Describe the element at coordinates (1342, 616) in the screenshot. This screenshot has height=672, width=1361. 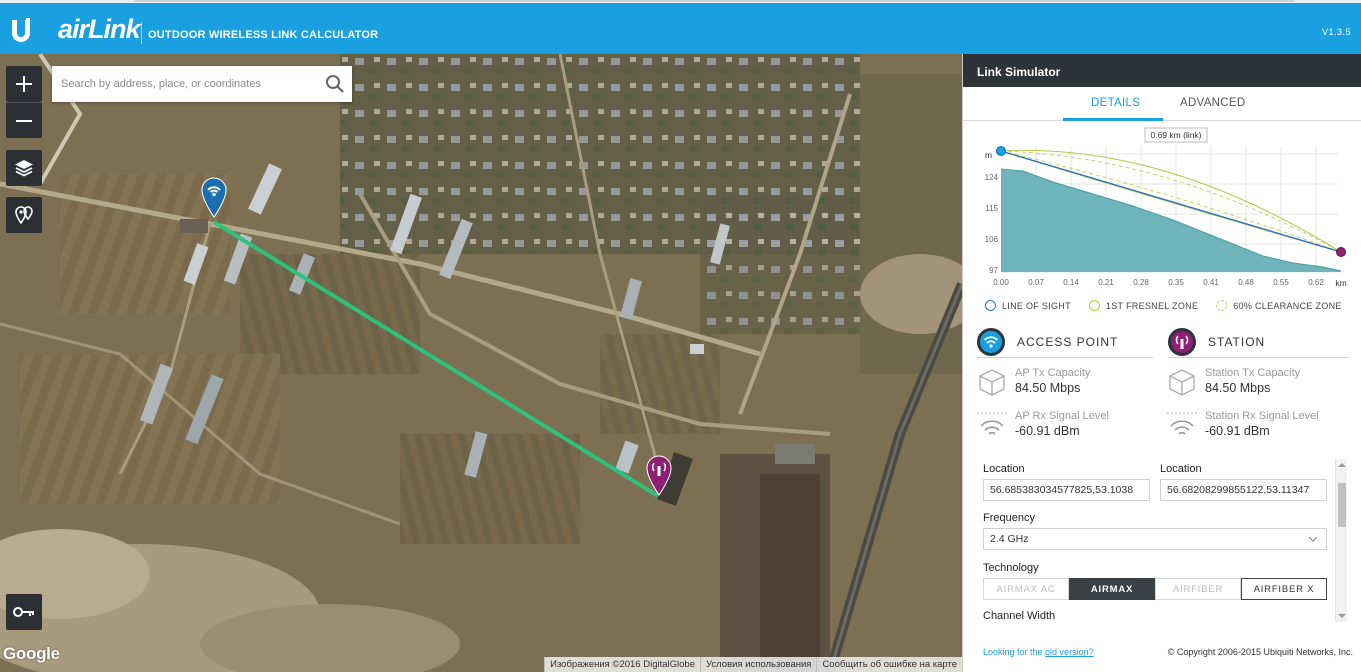
I see `scroll-down-icon` at that location.